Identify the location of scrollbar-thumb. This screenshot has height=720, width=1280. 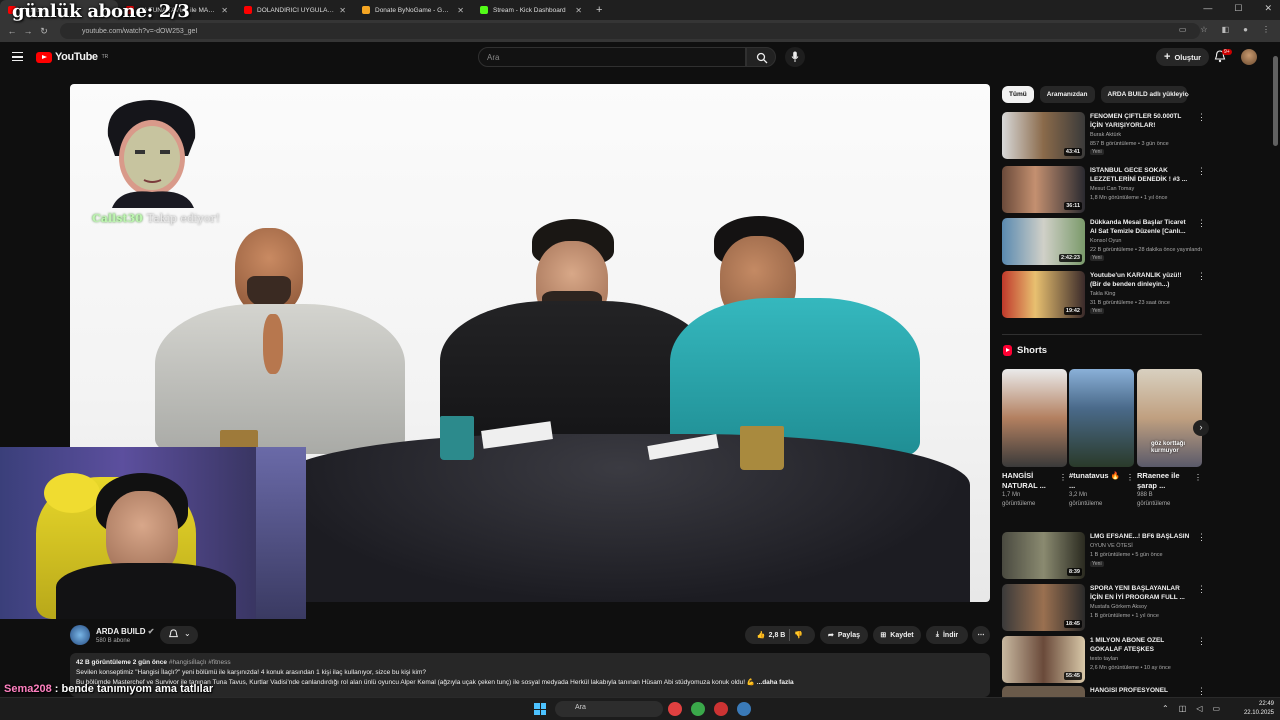
(1275, 101).